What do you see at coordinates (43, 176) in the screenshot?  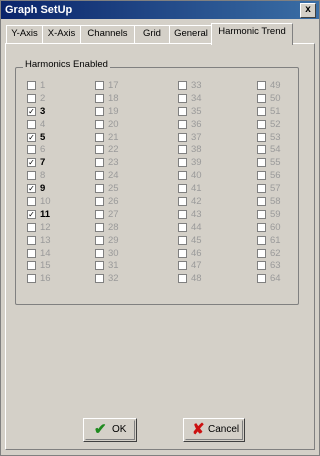 I see `harmonic-label: 8` at bounding box center [43, 176].